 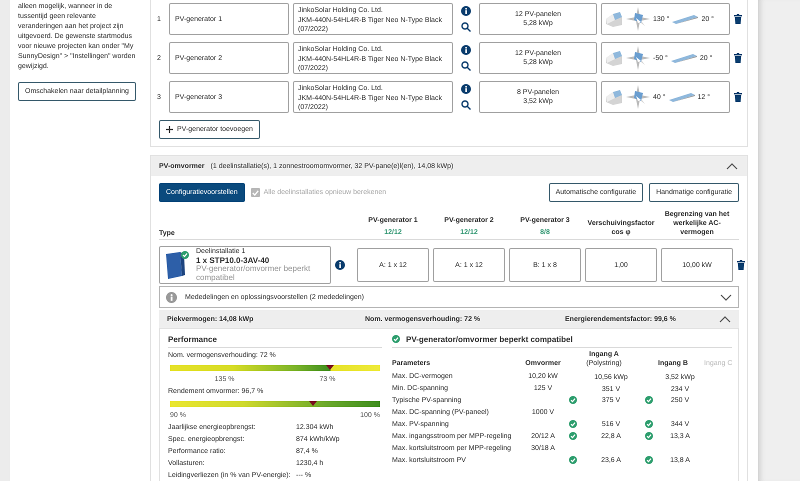 I want to click on panel-title: PV-generator/omvormer beperkt compatibel, so click(x=489, y=339).